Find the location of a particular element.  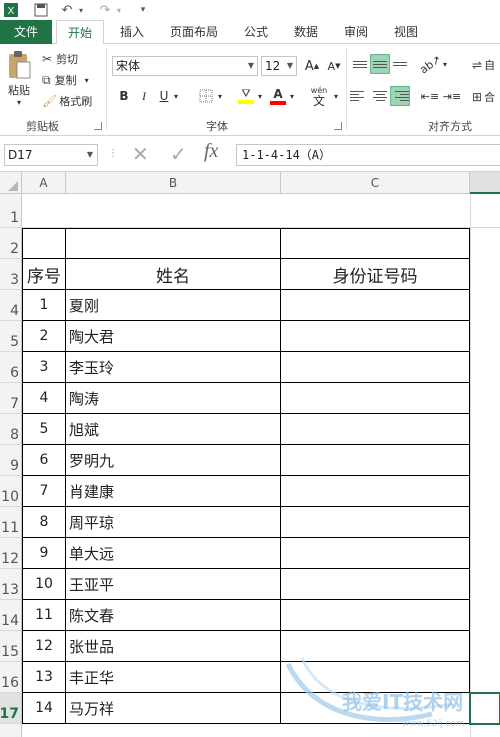

row-header: 5 is located at coordinates (10, 336).